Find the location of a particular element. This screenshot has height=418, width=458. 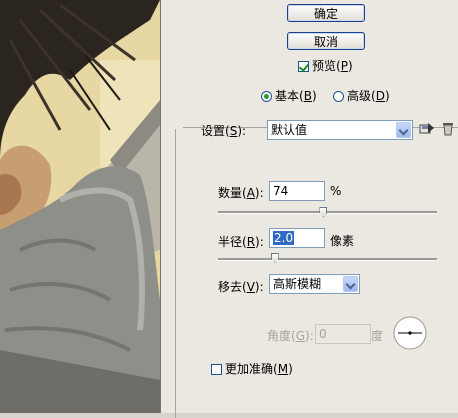

angle-input: 0 is located at coordinates (343, 334).